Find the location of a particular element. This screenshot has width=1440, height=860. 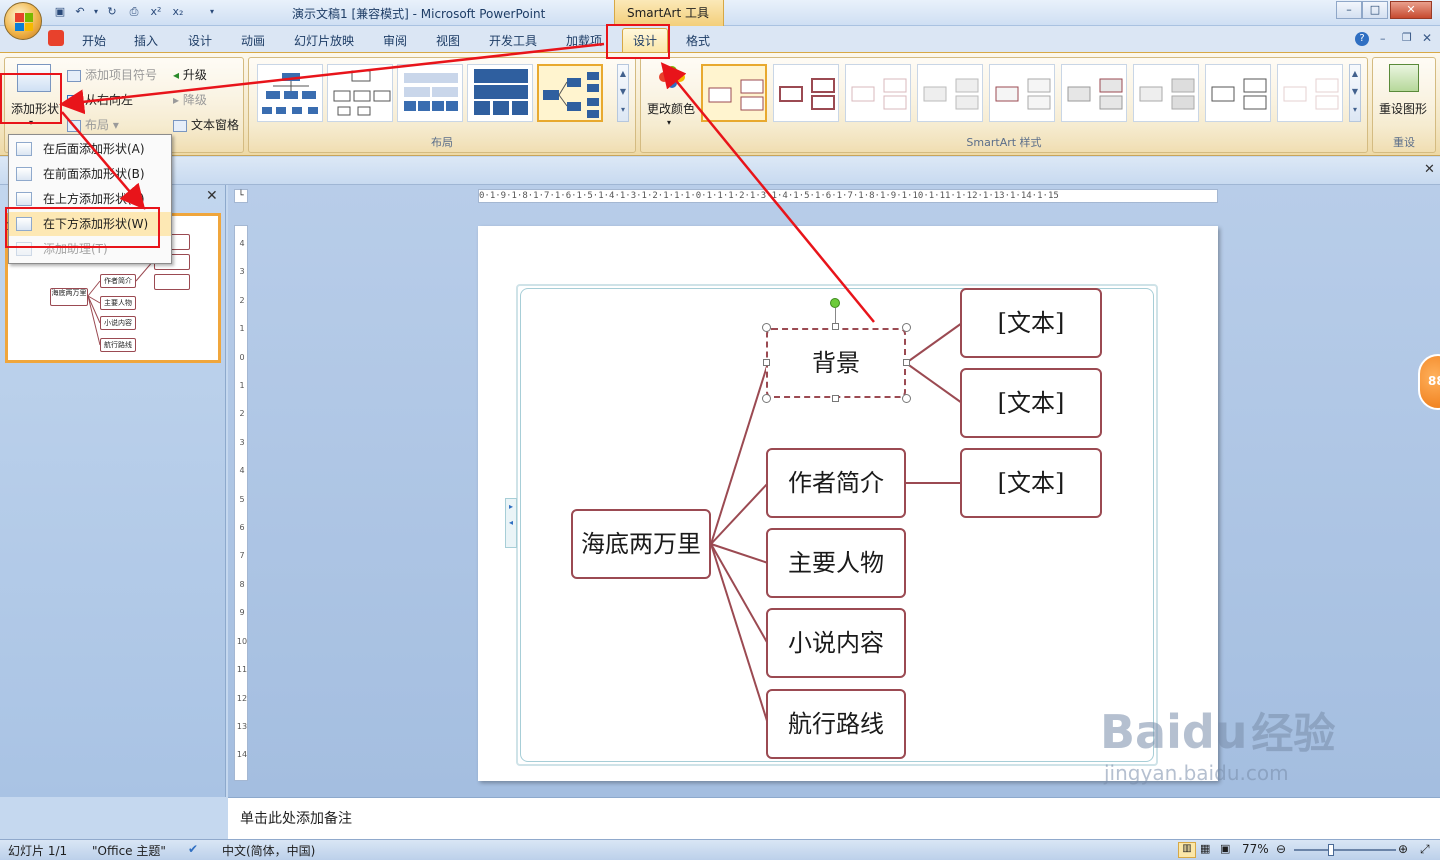

change-colors-icon is located at coordinates (672, 78).